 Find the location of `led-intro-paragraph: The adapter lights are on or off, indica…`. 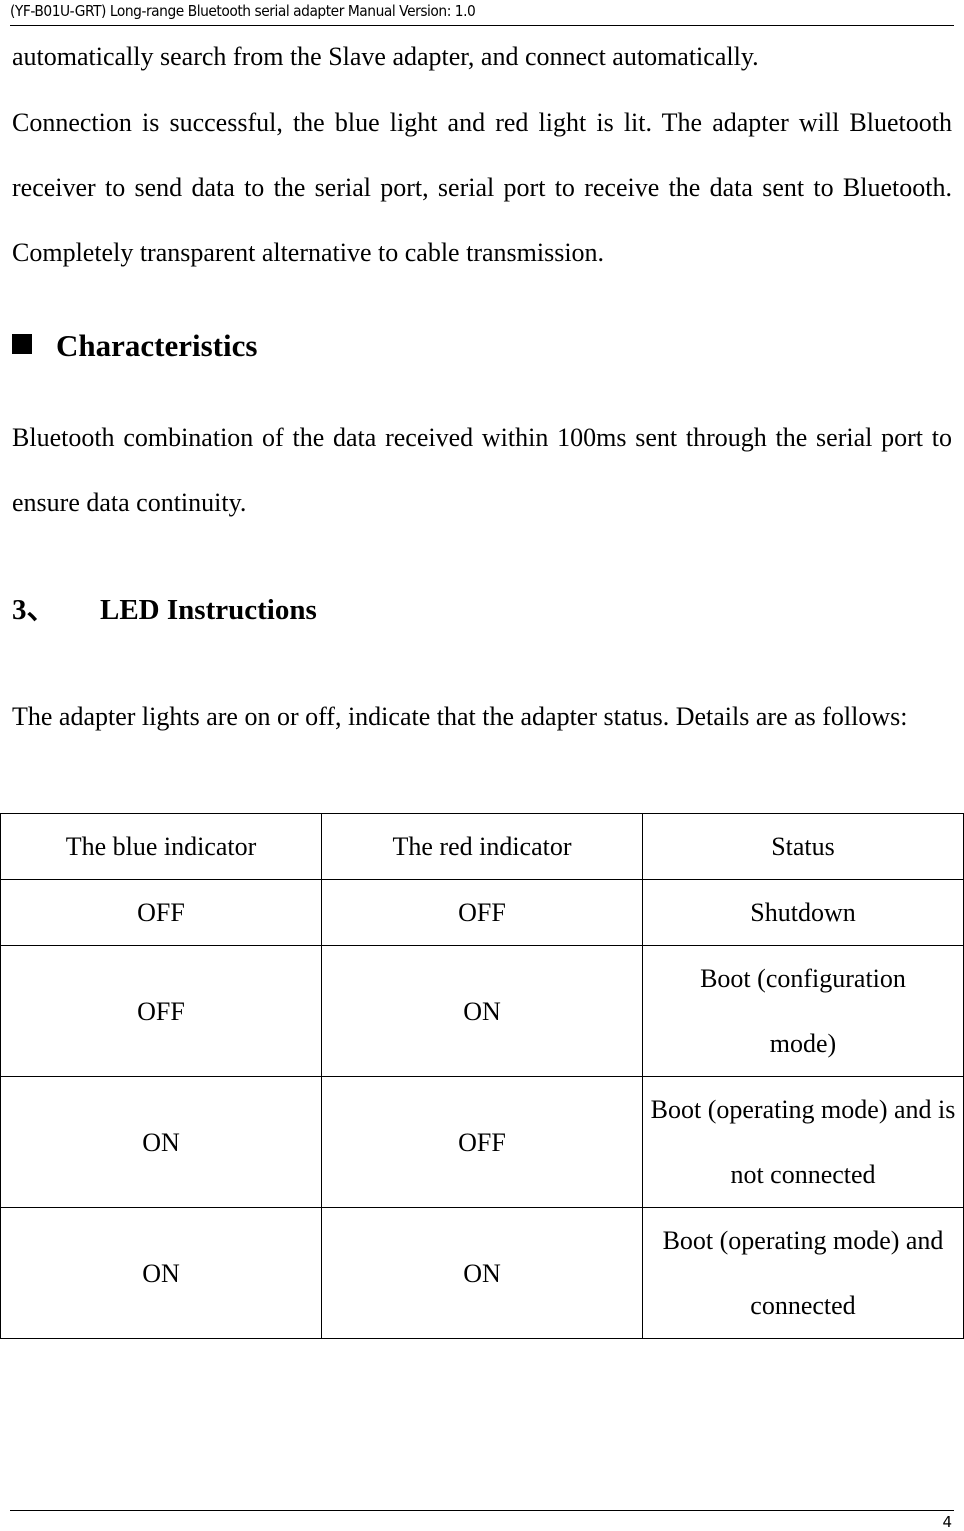

led-intro-paragraph: The adapter lights are on or off, indica… is located at coordinates (460, 716).